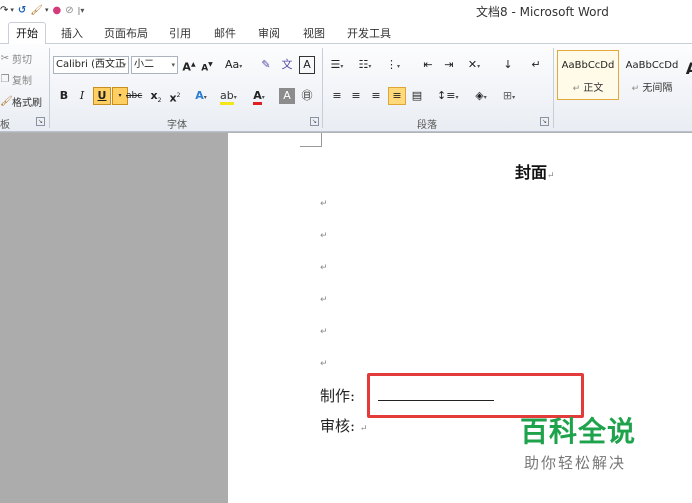 Image resolution: width=692 pixels, height=503 pixels. Describe the element at coordinates (228, 96) in the screenshot. I see `highlight-color-icon: ab▾` at that location.